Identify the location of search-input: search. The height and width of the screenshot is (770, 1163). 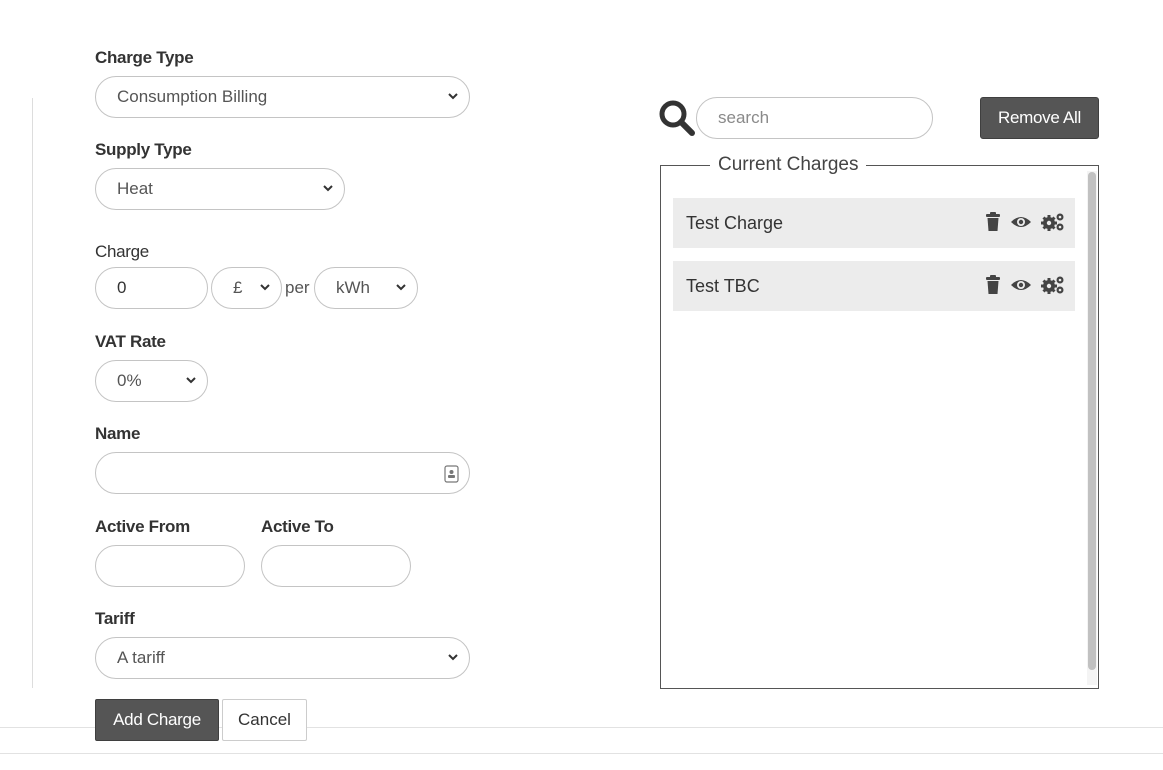
(814, 118).